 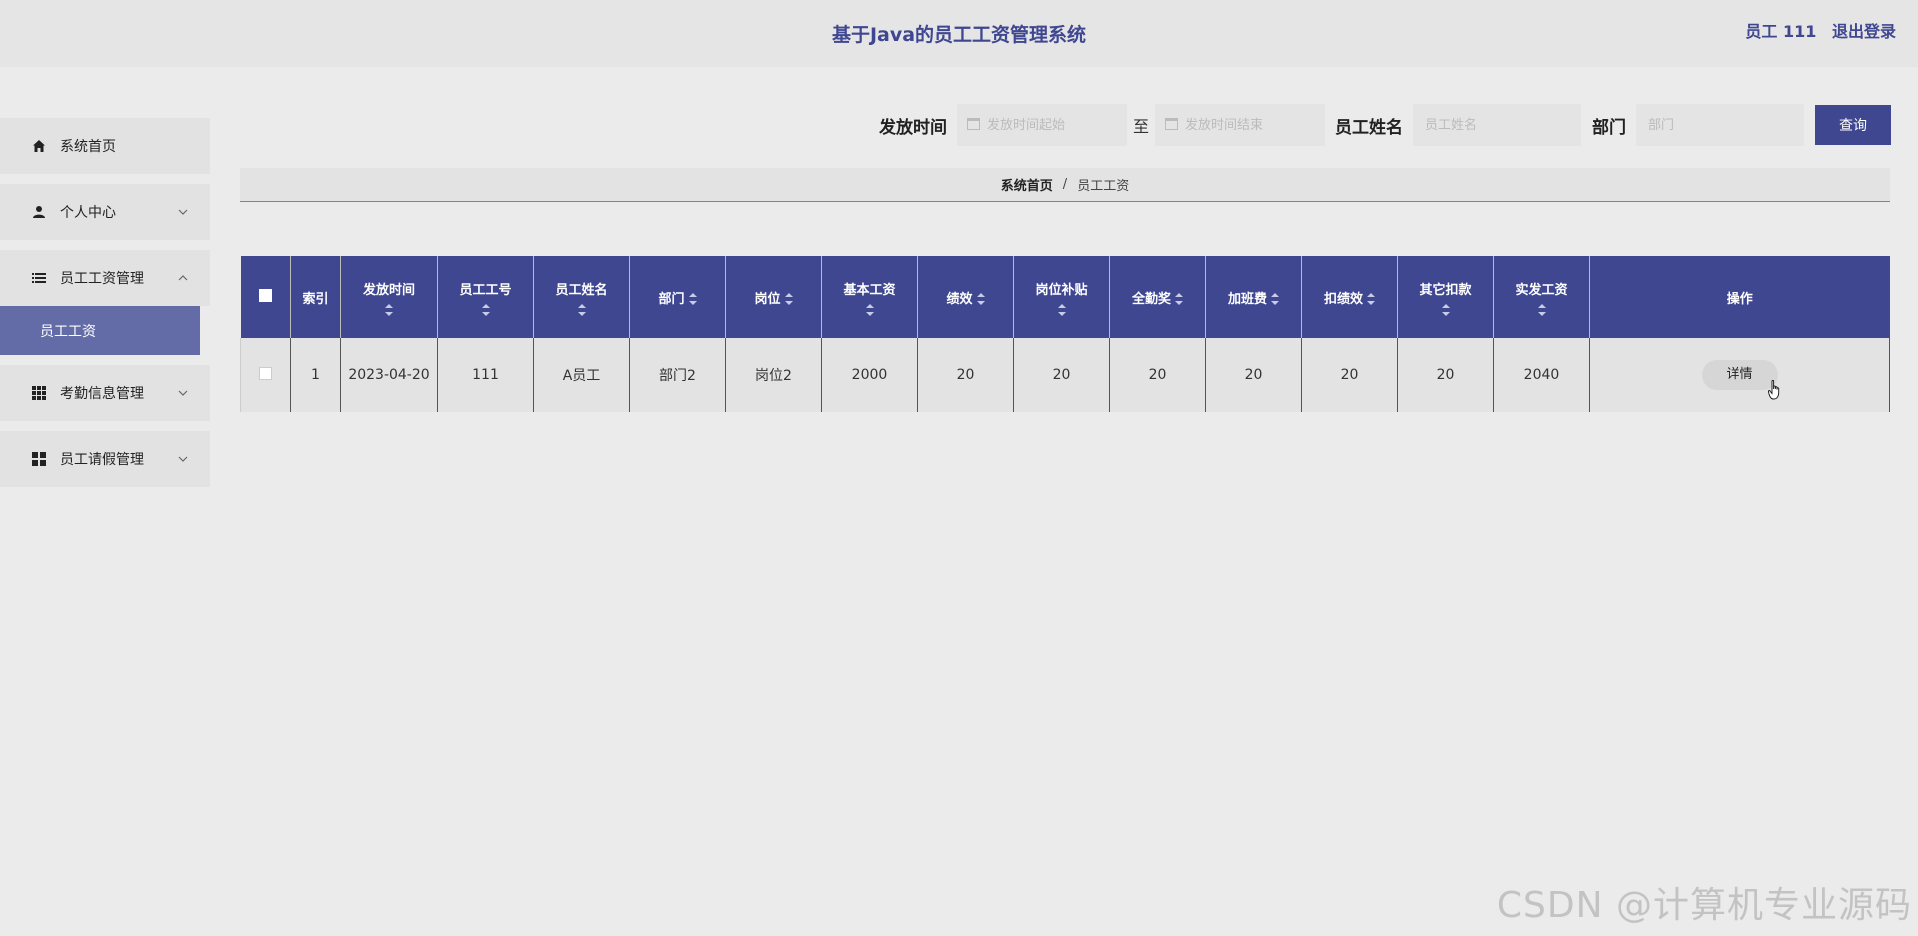 What do you see at coordinates (315, 375) in the screenshot?
I see `cell-index: 1` at bounding box center [315, 375].